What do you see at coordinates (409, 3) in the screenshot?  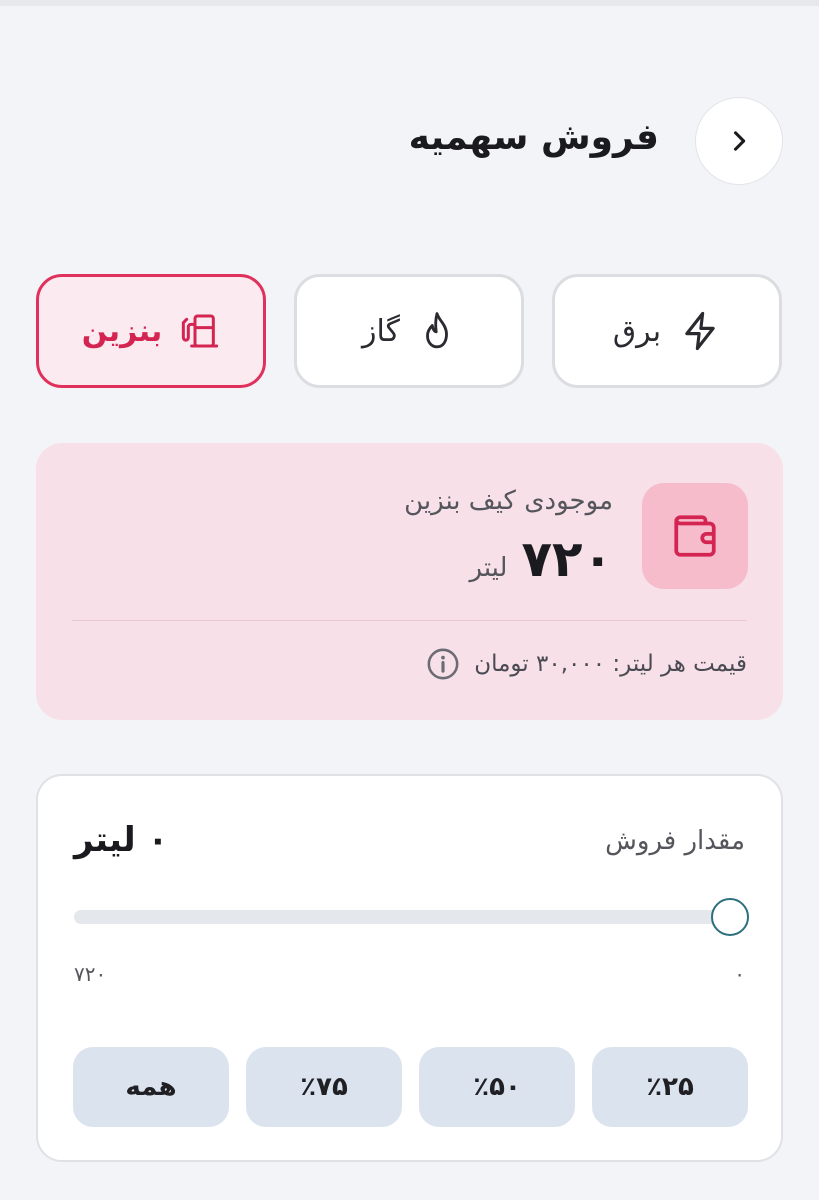 I see `top-divider` at bounding box center [409, 3].